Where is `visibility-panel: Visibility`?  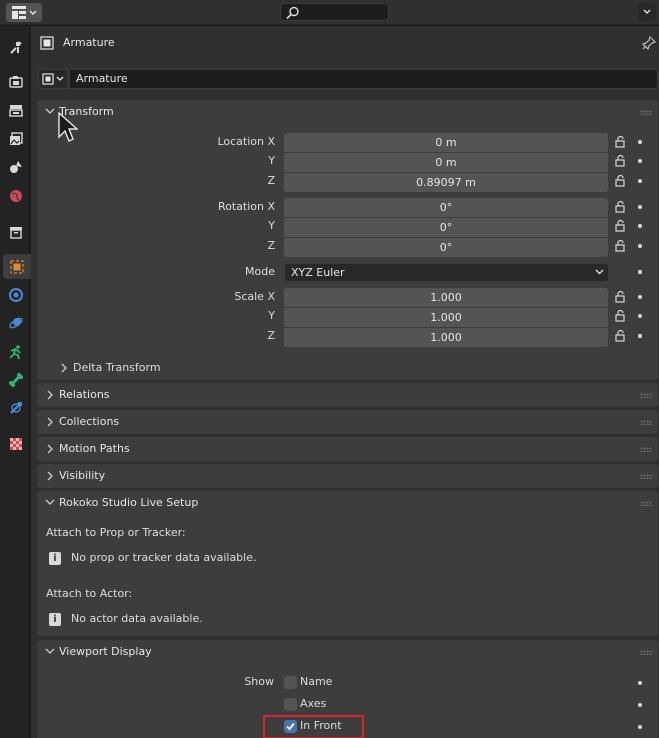 visibility-panel: Visibility is located at coordinates (347, 476).